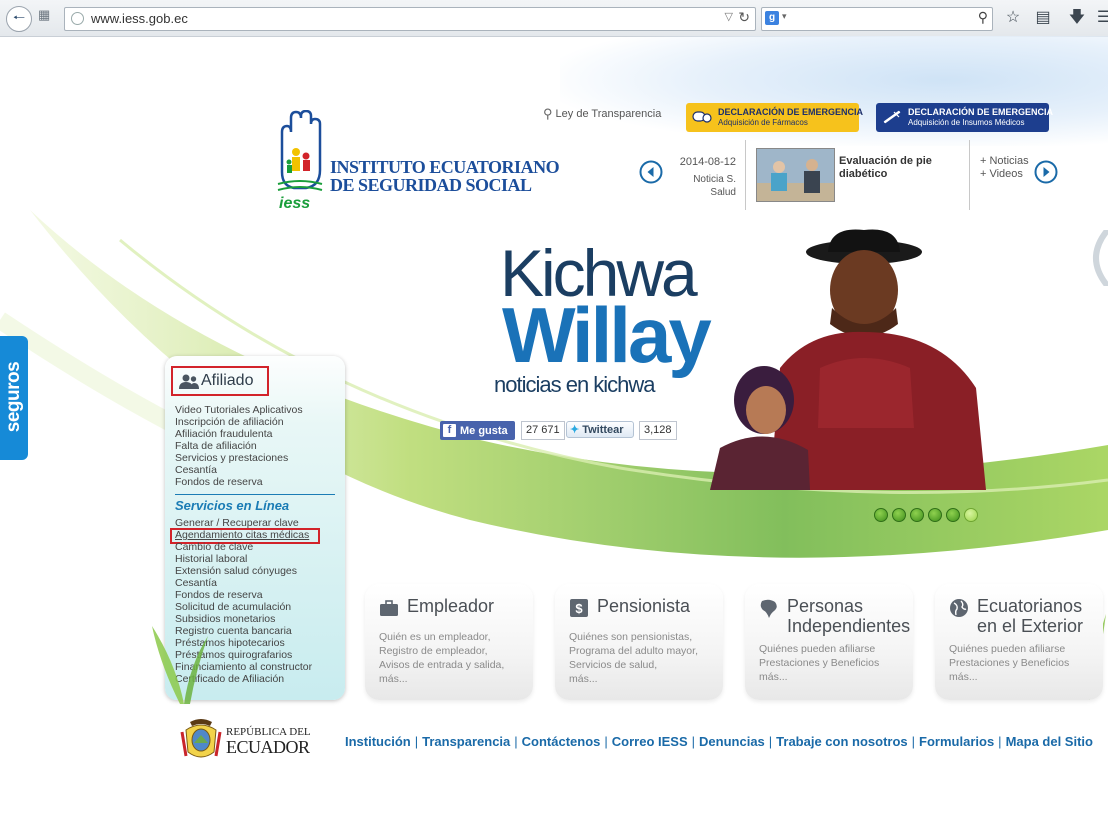  I want to click on more-news-link: + Noticias, so click(1004, 161).